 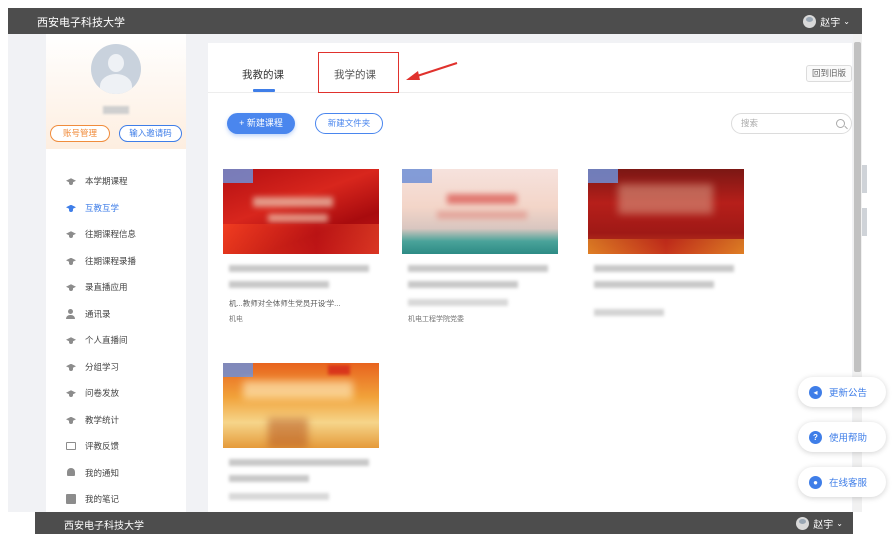 I want to click on sidebar-item-live-room: 个人直播间, so click(x=116, y=340).